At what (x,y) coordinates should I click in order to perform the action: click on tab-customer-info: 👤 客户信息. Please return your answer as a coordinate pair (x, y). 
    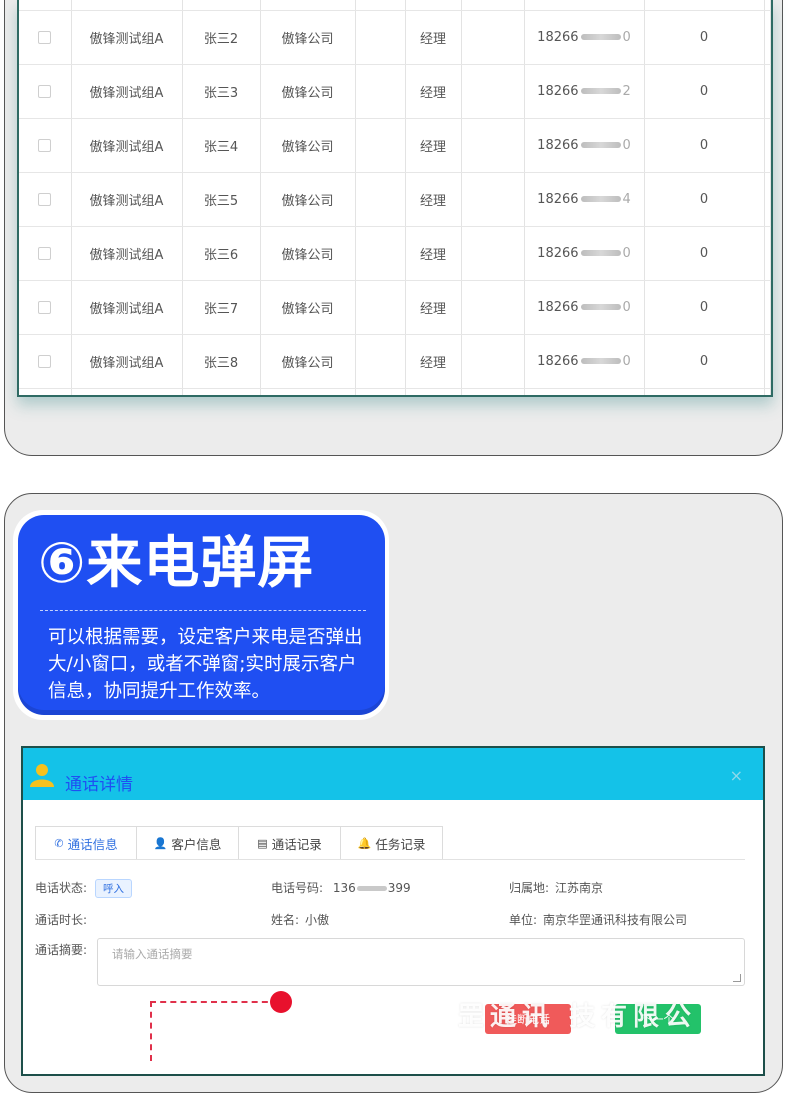
    Looking at the image, I should click on (188, 843).